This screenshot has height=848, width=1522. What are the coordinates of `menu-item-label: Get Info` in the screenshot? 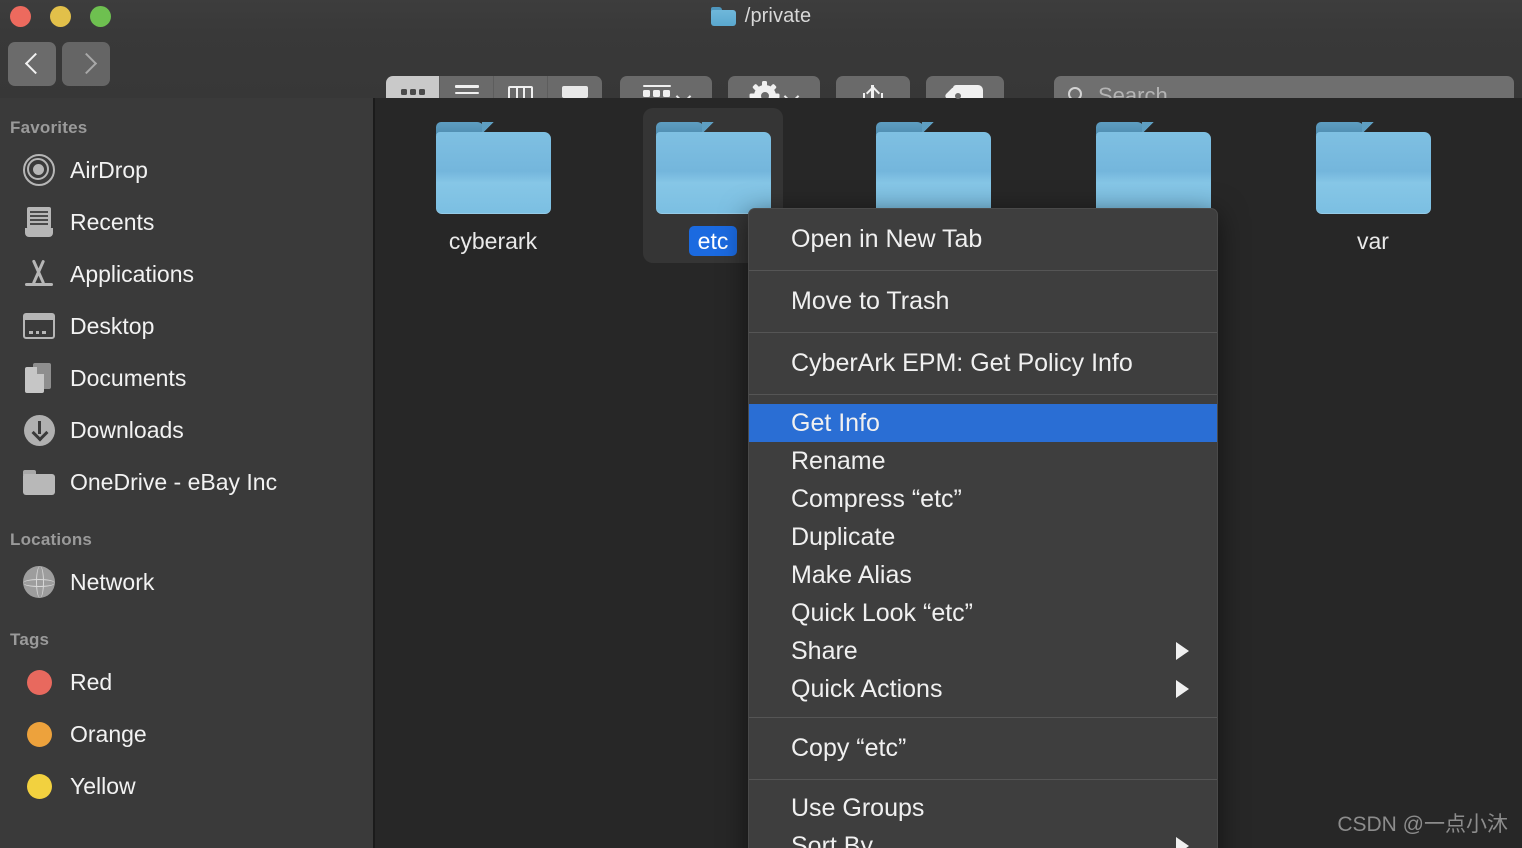 It's located at (835, 422).